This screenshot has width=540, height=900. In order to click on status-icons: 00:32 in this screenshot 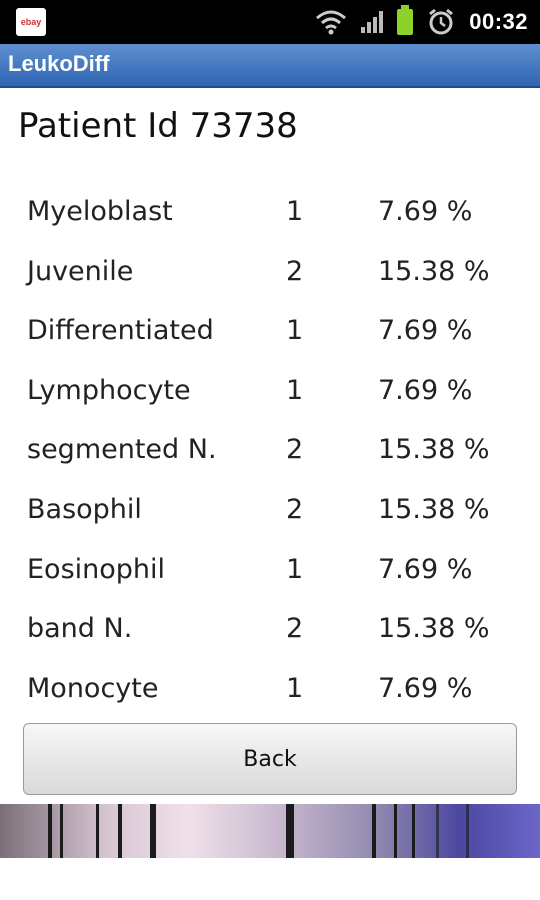, I will do `click(421, 22)`.